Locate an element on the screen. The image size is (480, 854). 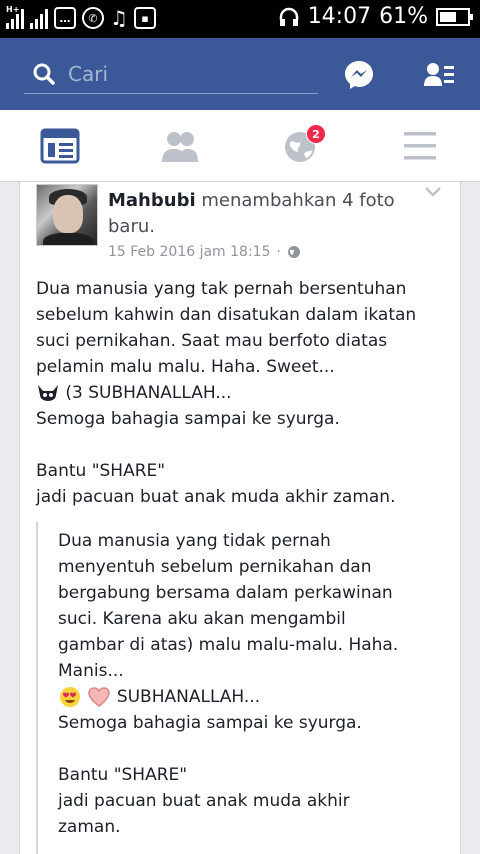
menu-icon is located at coordinates (420, 146).